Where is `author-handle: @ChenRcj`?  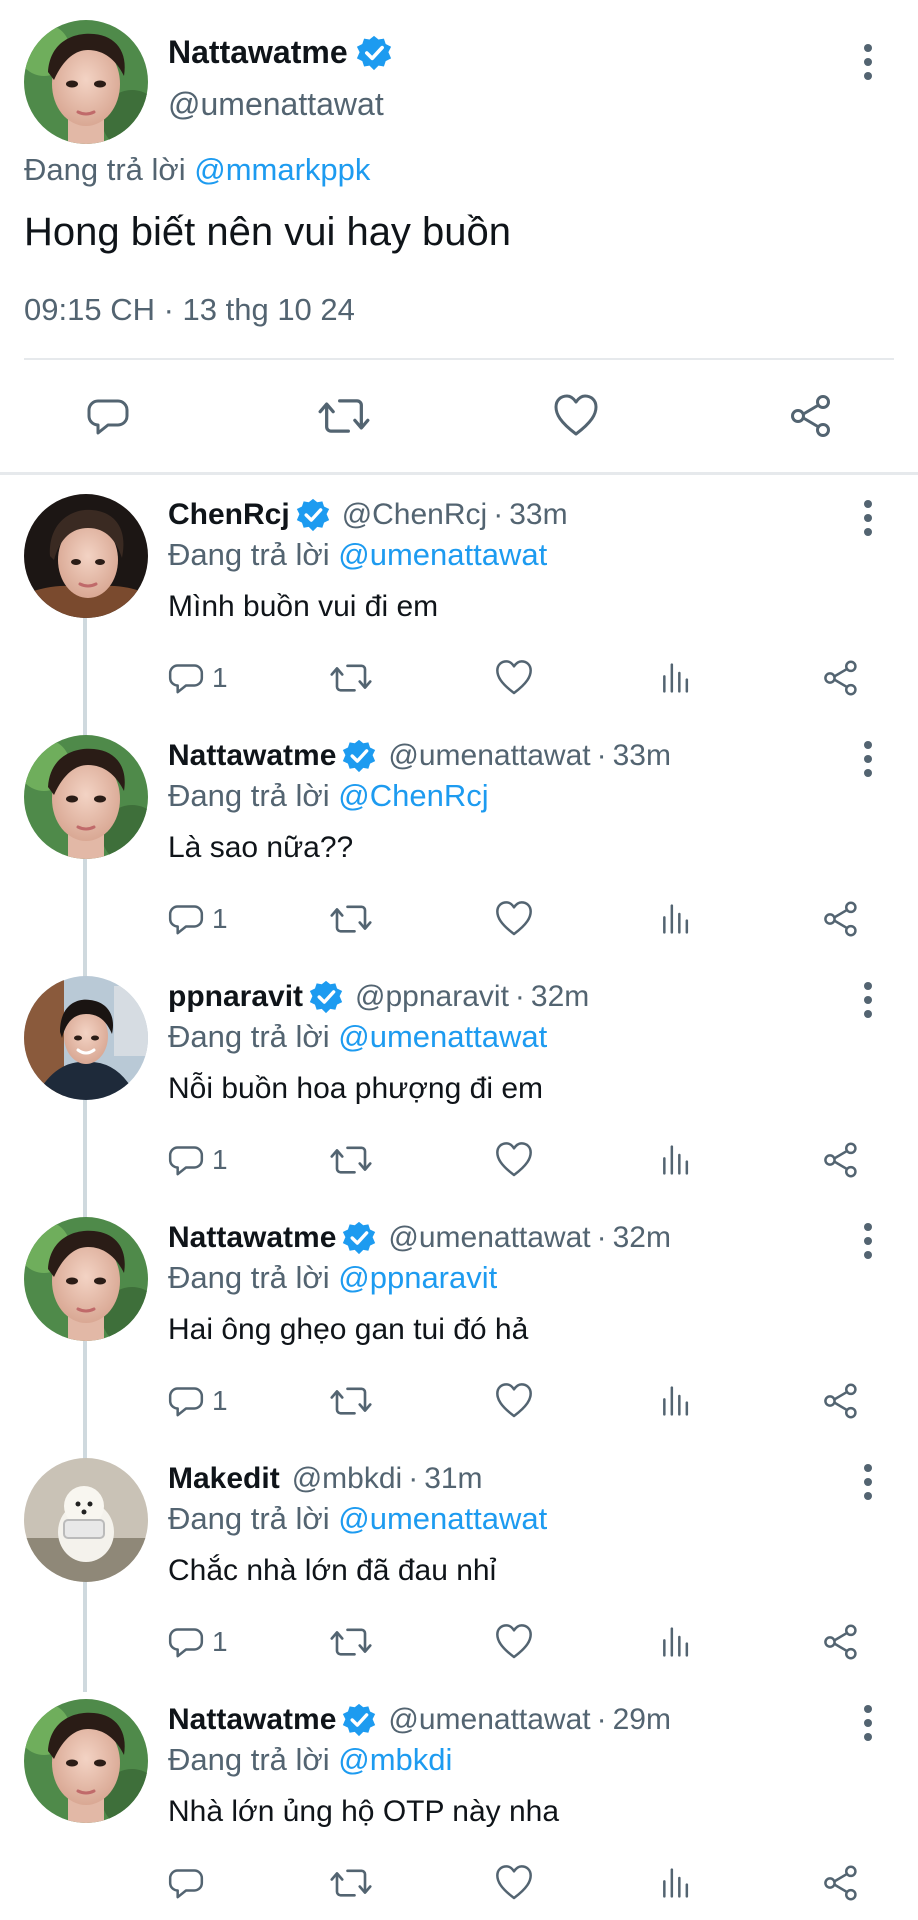 author-handle: @ChenRcj is located at coordinates (415, 515).